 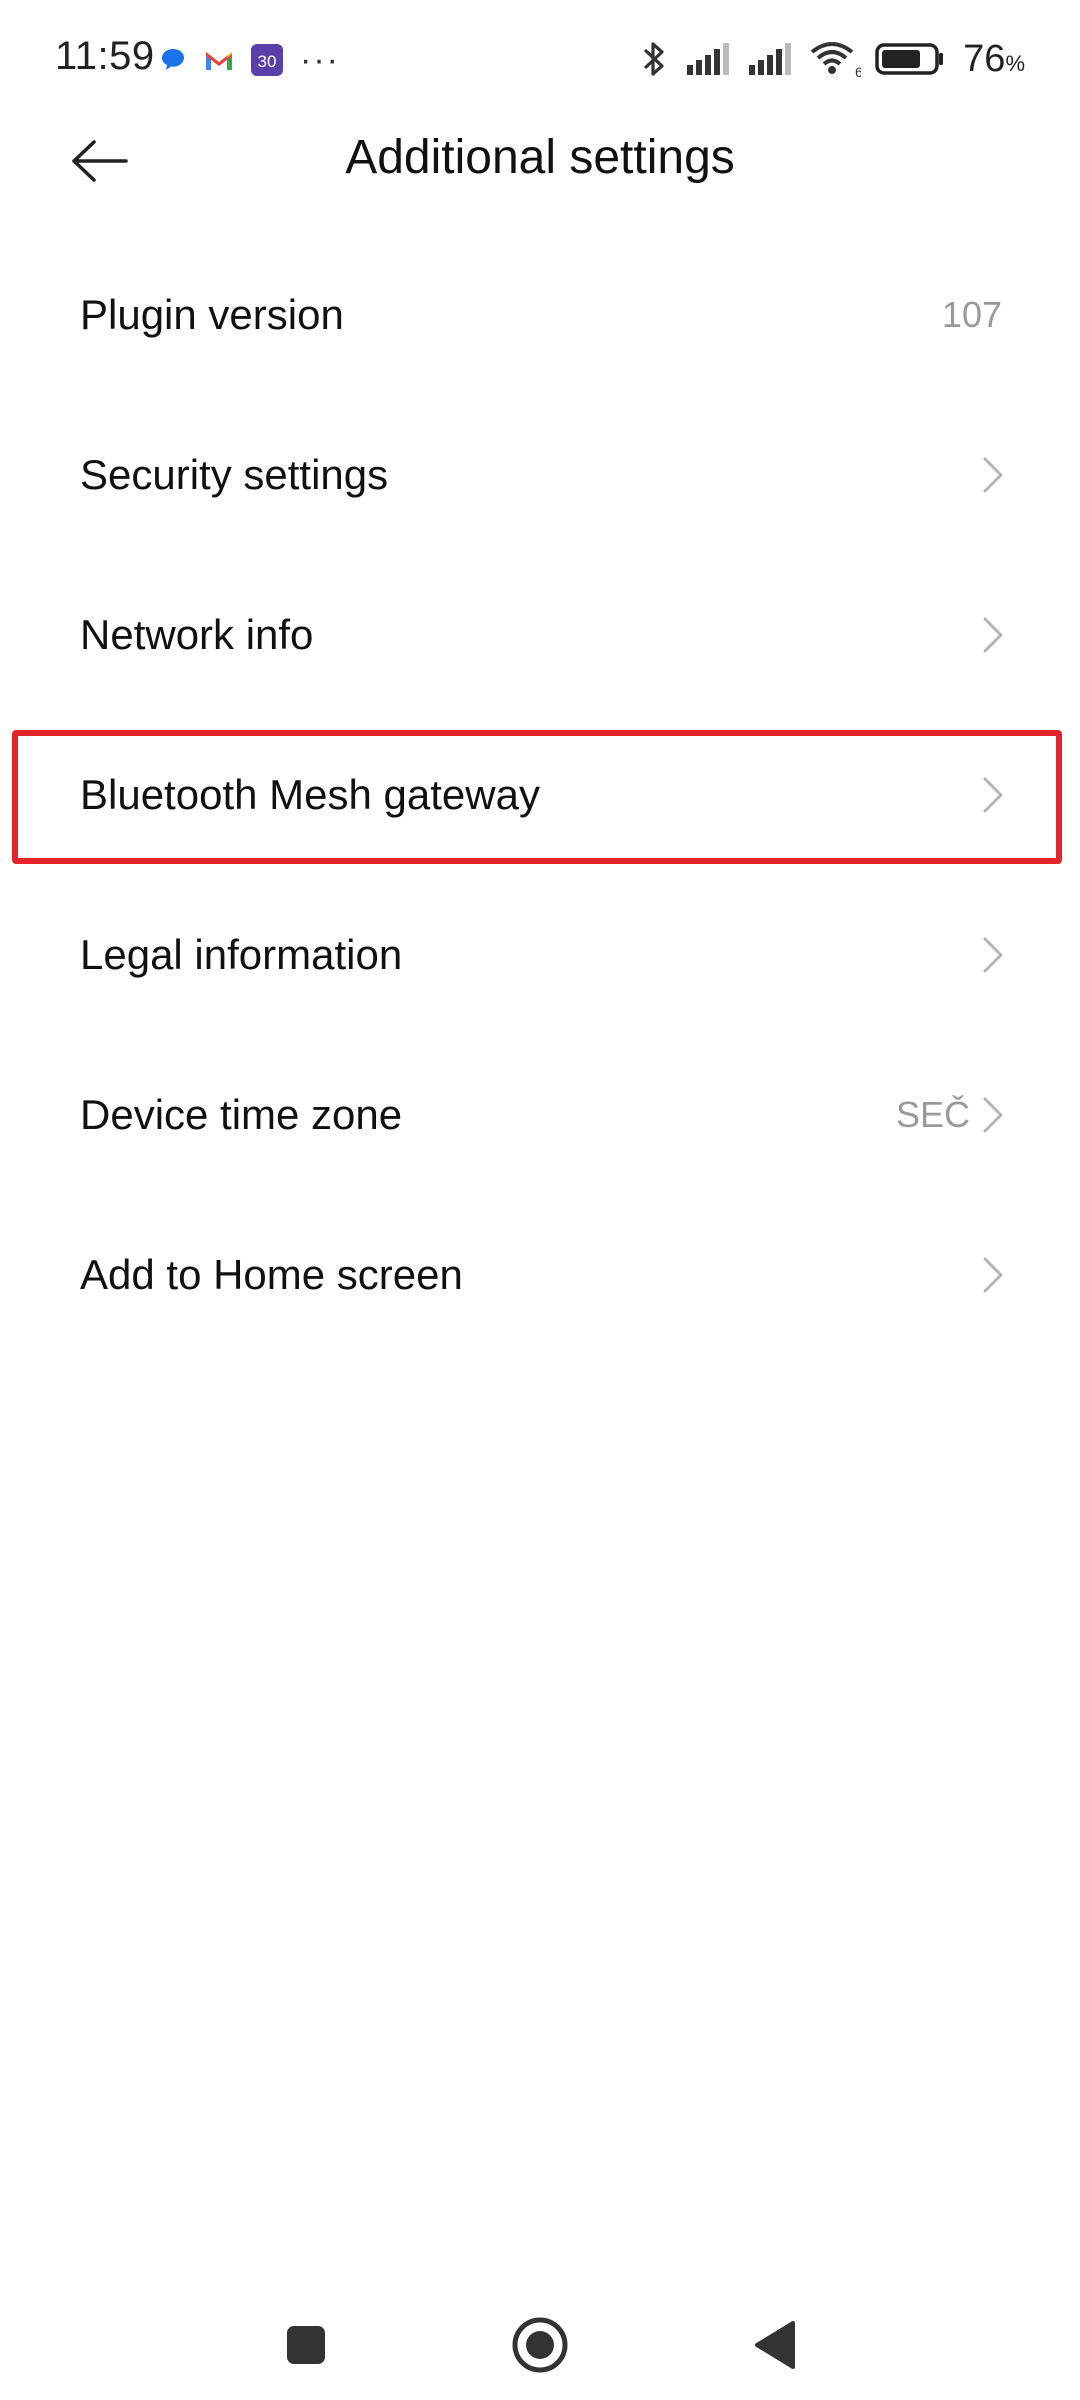 What do you see at coordinates (241, 954) in the screenshot?
I see `settings-row-label: Legal information` at bounding box center [241, 954].